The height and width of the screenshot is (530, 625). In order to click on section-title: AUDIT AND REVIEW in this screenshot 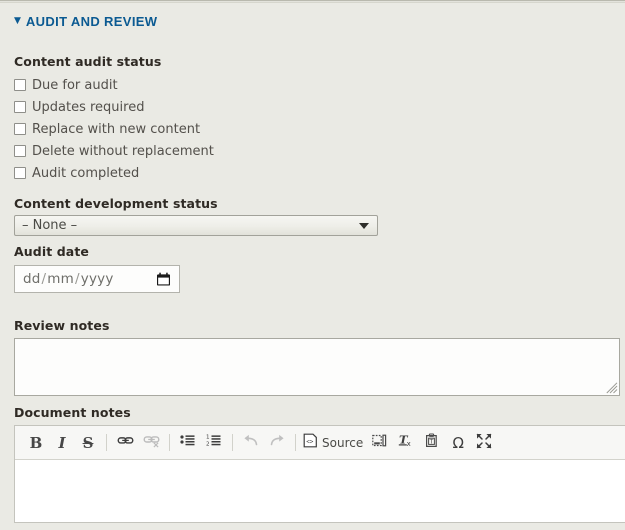, I will do `click(91, 21)`.